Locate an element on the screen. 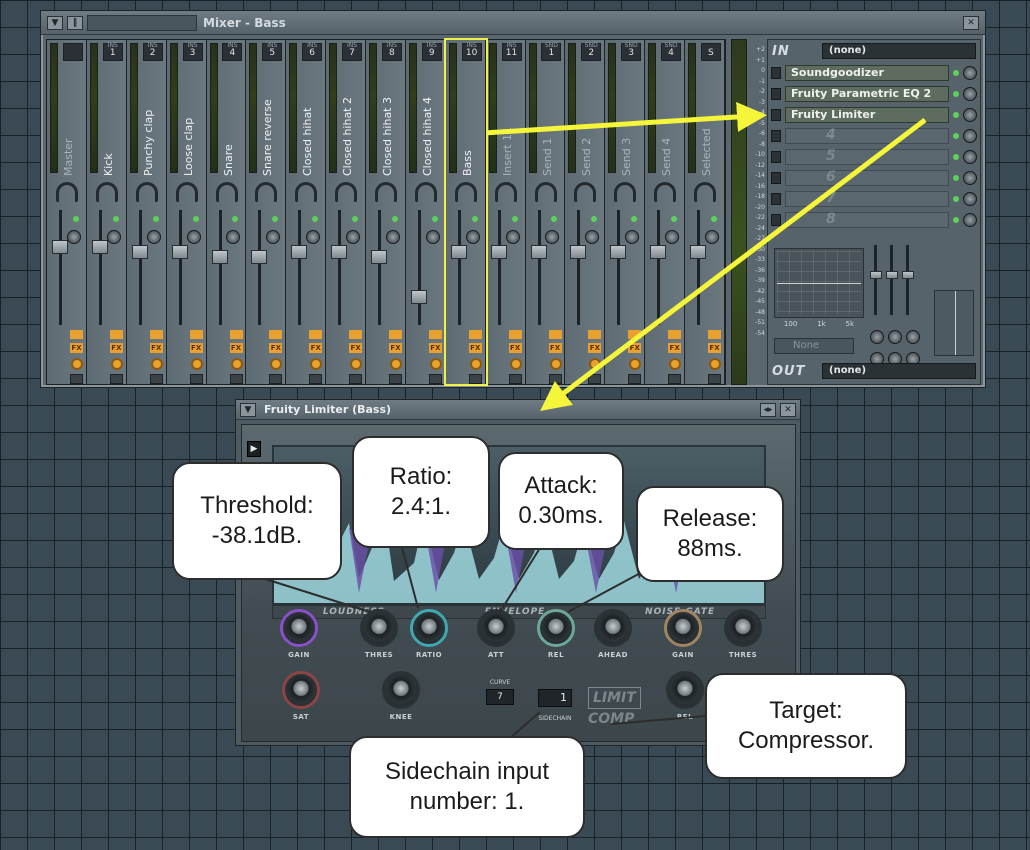  eq-graph is located at coordinates (819, 283).